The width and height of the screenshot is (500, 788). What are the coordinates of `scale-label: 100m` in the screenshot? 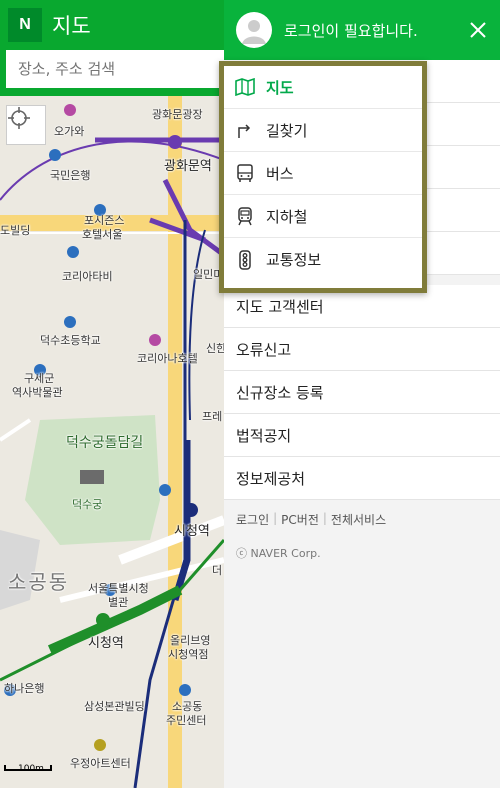 It's located at (31, 769).